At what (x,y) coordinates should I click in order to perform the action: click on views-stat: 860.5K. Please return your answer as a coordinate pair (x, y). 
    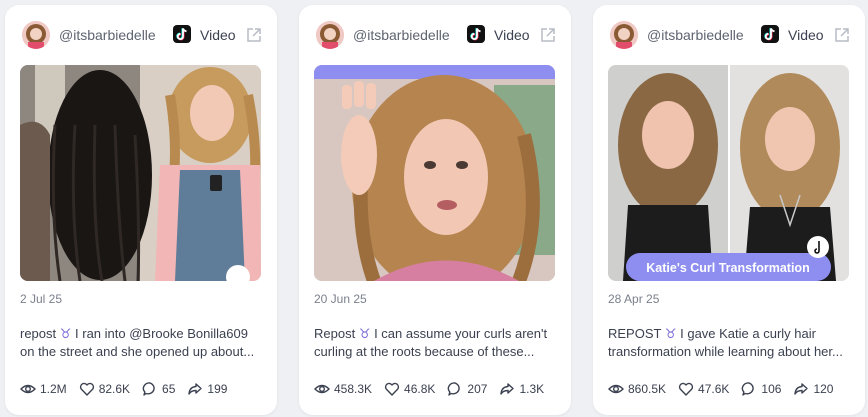
    Looking at the image, I should click on (637, 389).